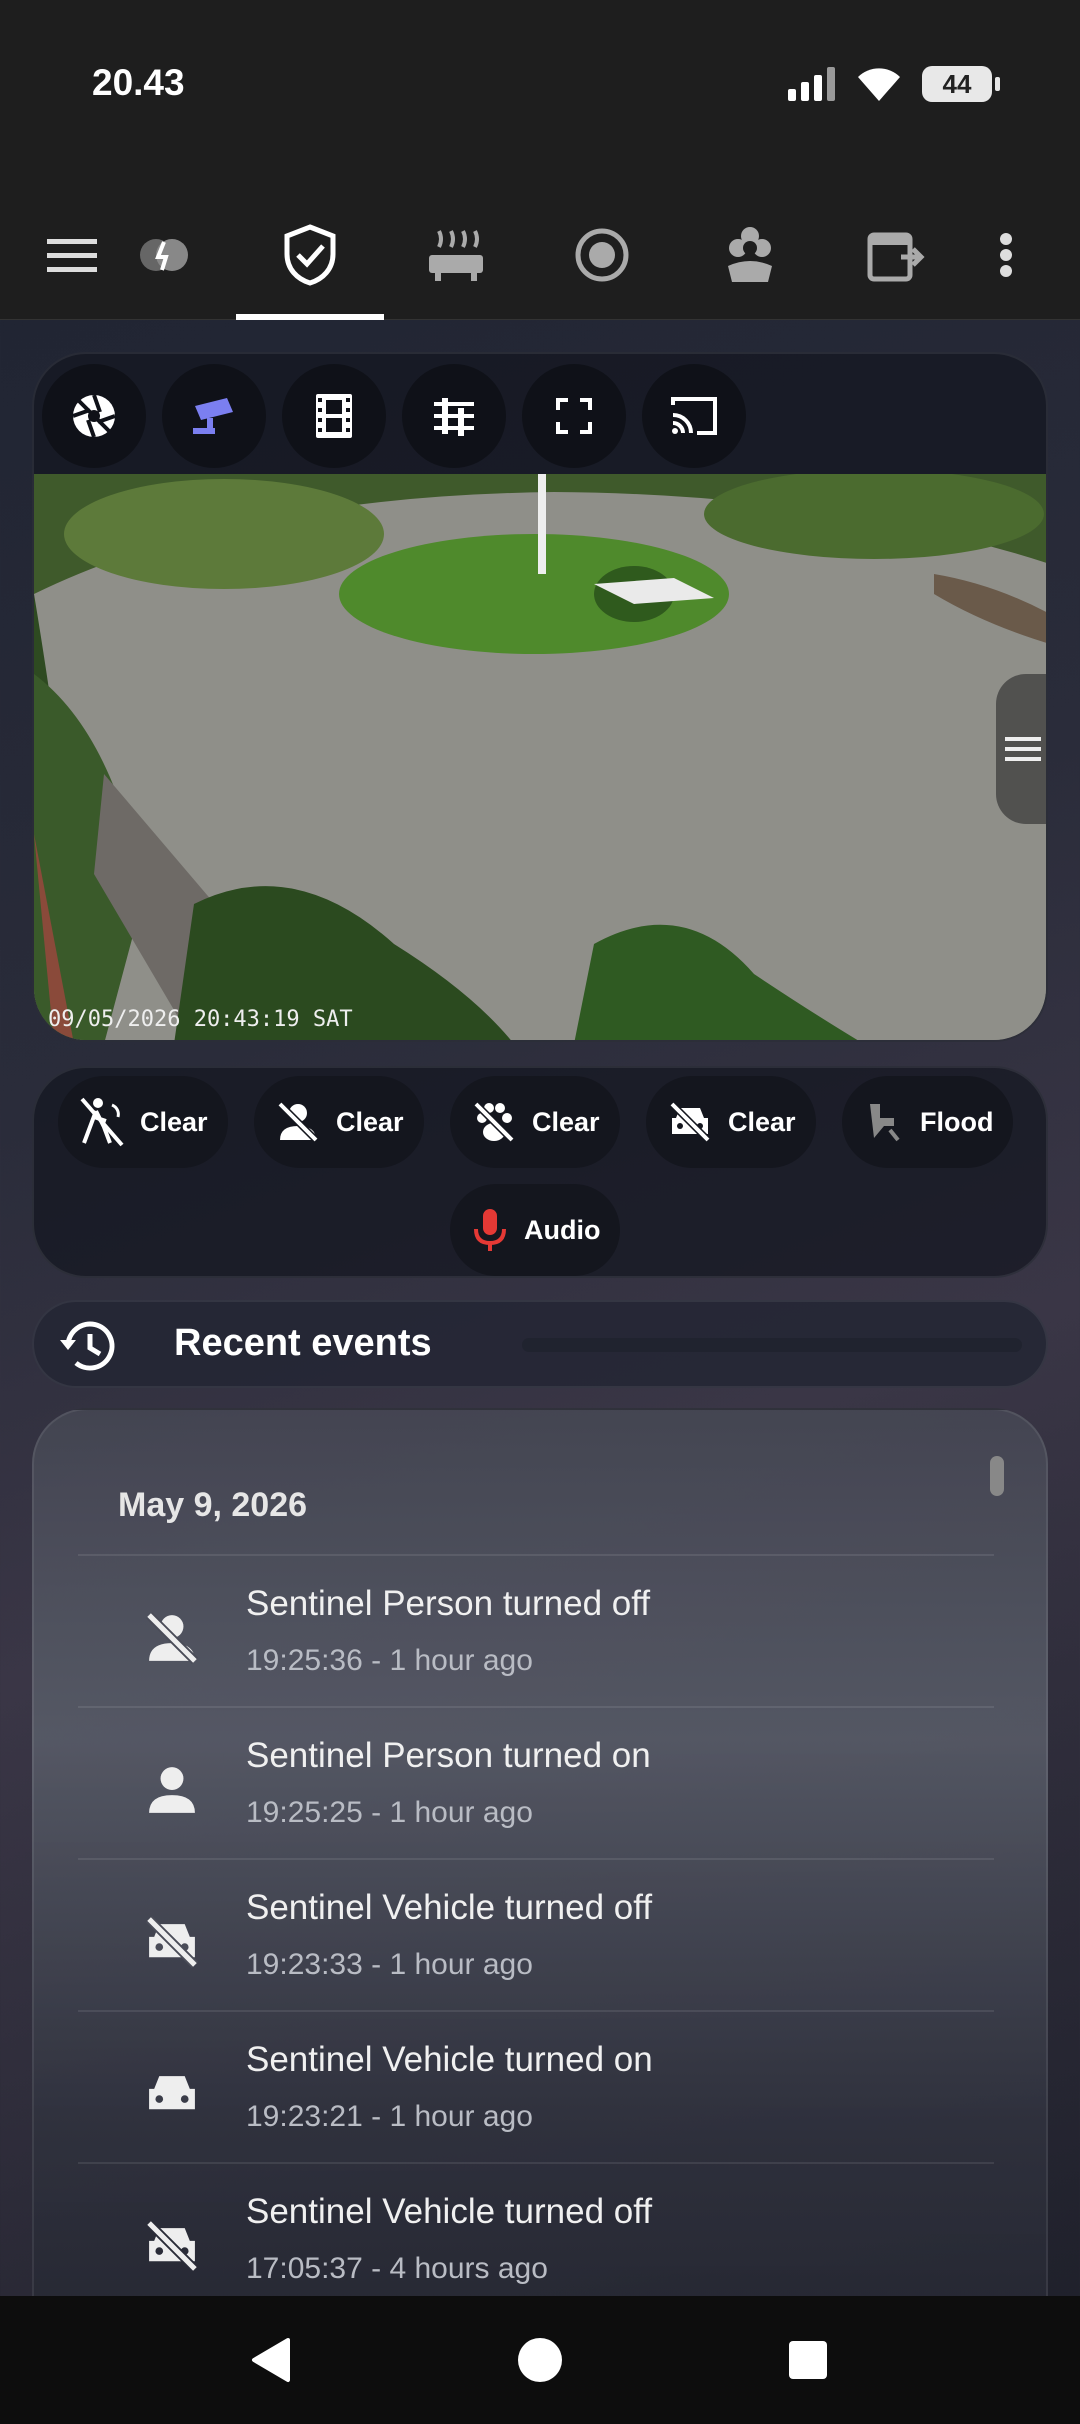 The image size is (1080, 2424). I want to click on event-time: 19:25:25 - 1 hour ago, so click(389, 1812).